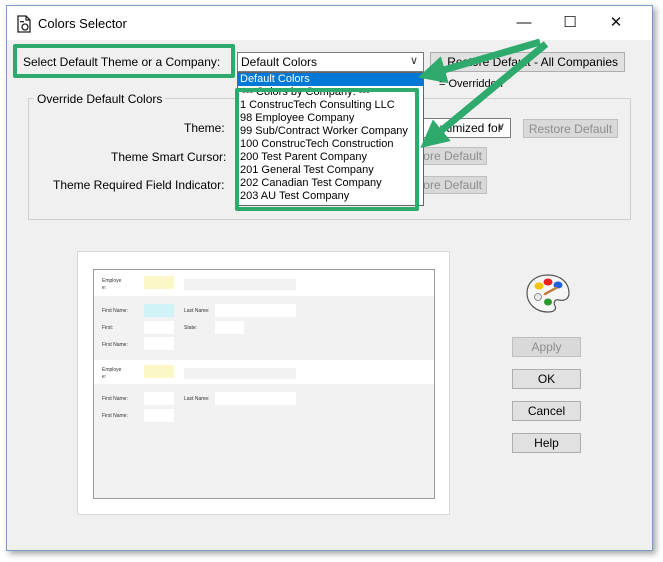 Image resolution: width=663 pixels, height=562 pixels. Describe the element at coordinates (527, 62) in the screenshot. I see `restore-default-all-companies-button: Restore Default - All Companies` at that location.